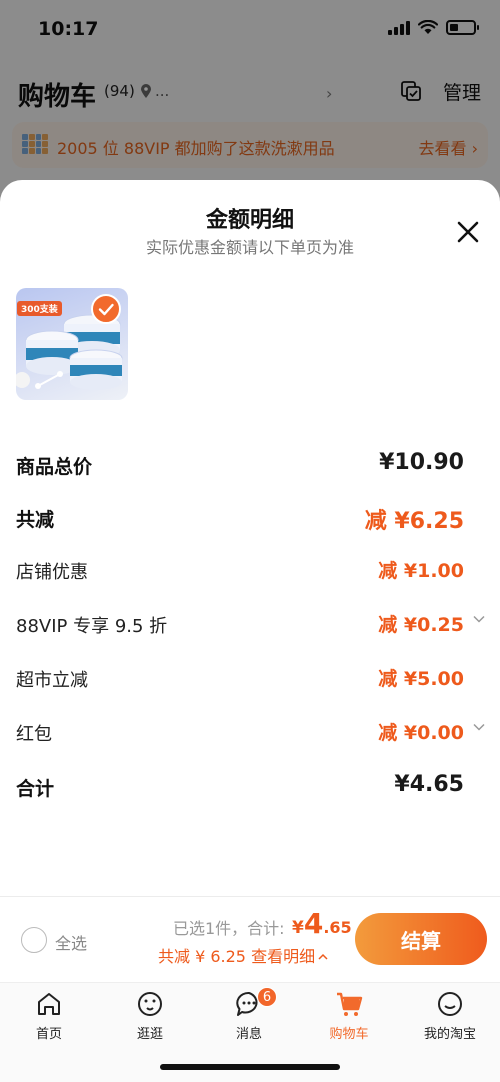  I want to click on explore-icon, so click(150, 1004).